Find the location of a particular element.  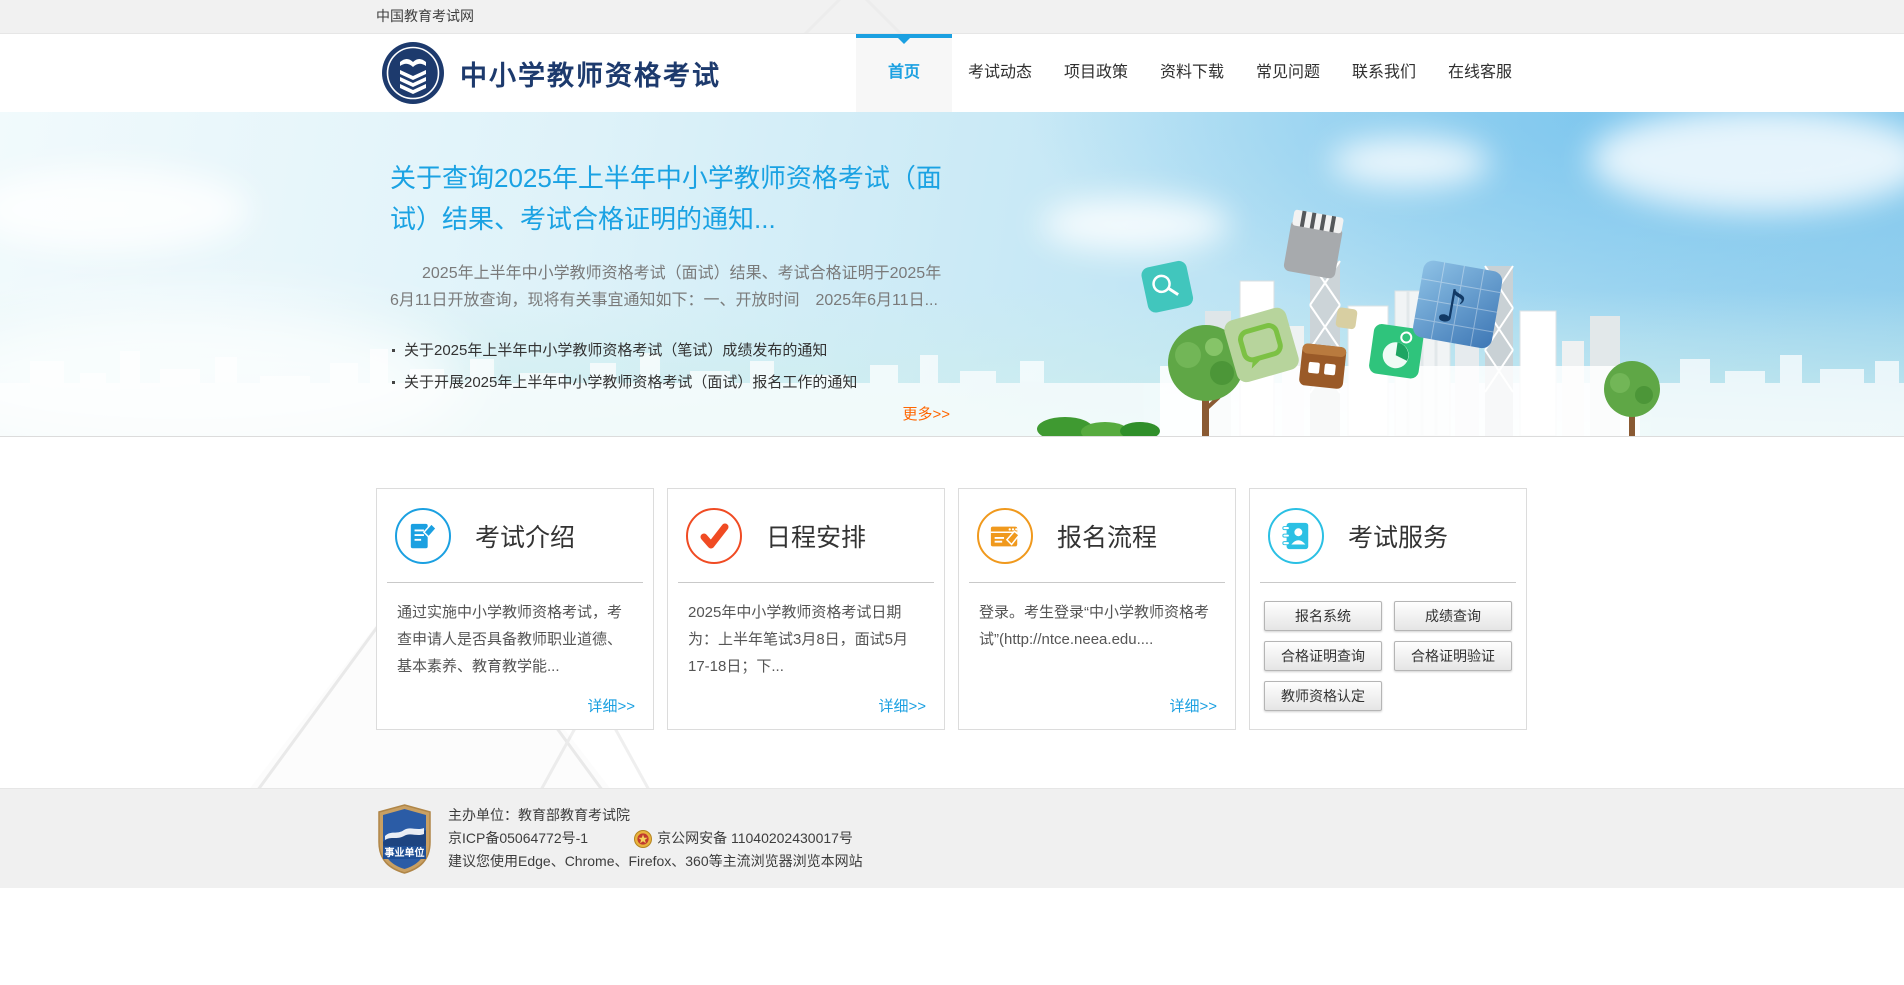

badge-label: 事业单位 is located at coordinates (405, 852).